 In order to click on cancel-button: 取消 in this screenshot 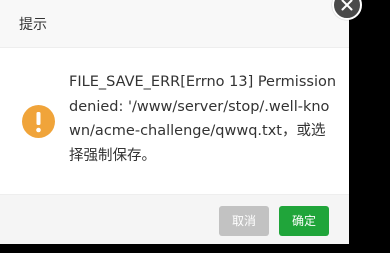, I will do `click(244, 221)`.